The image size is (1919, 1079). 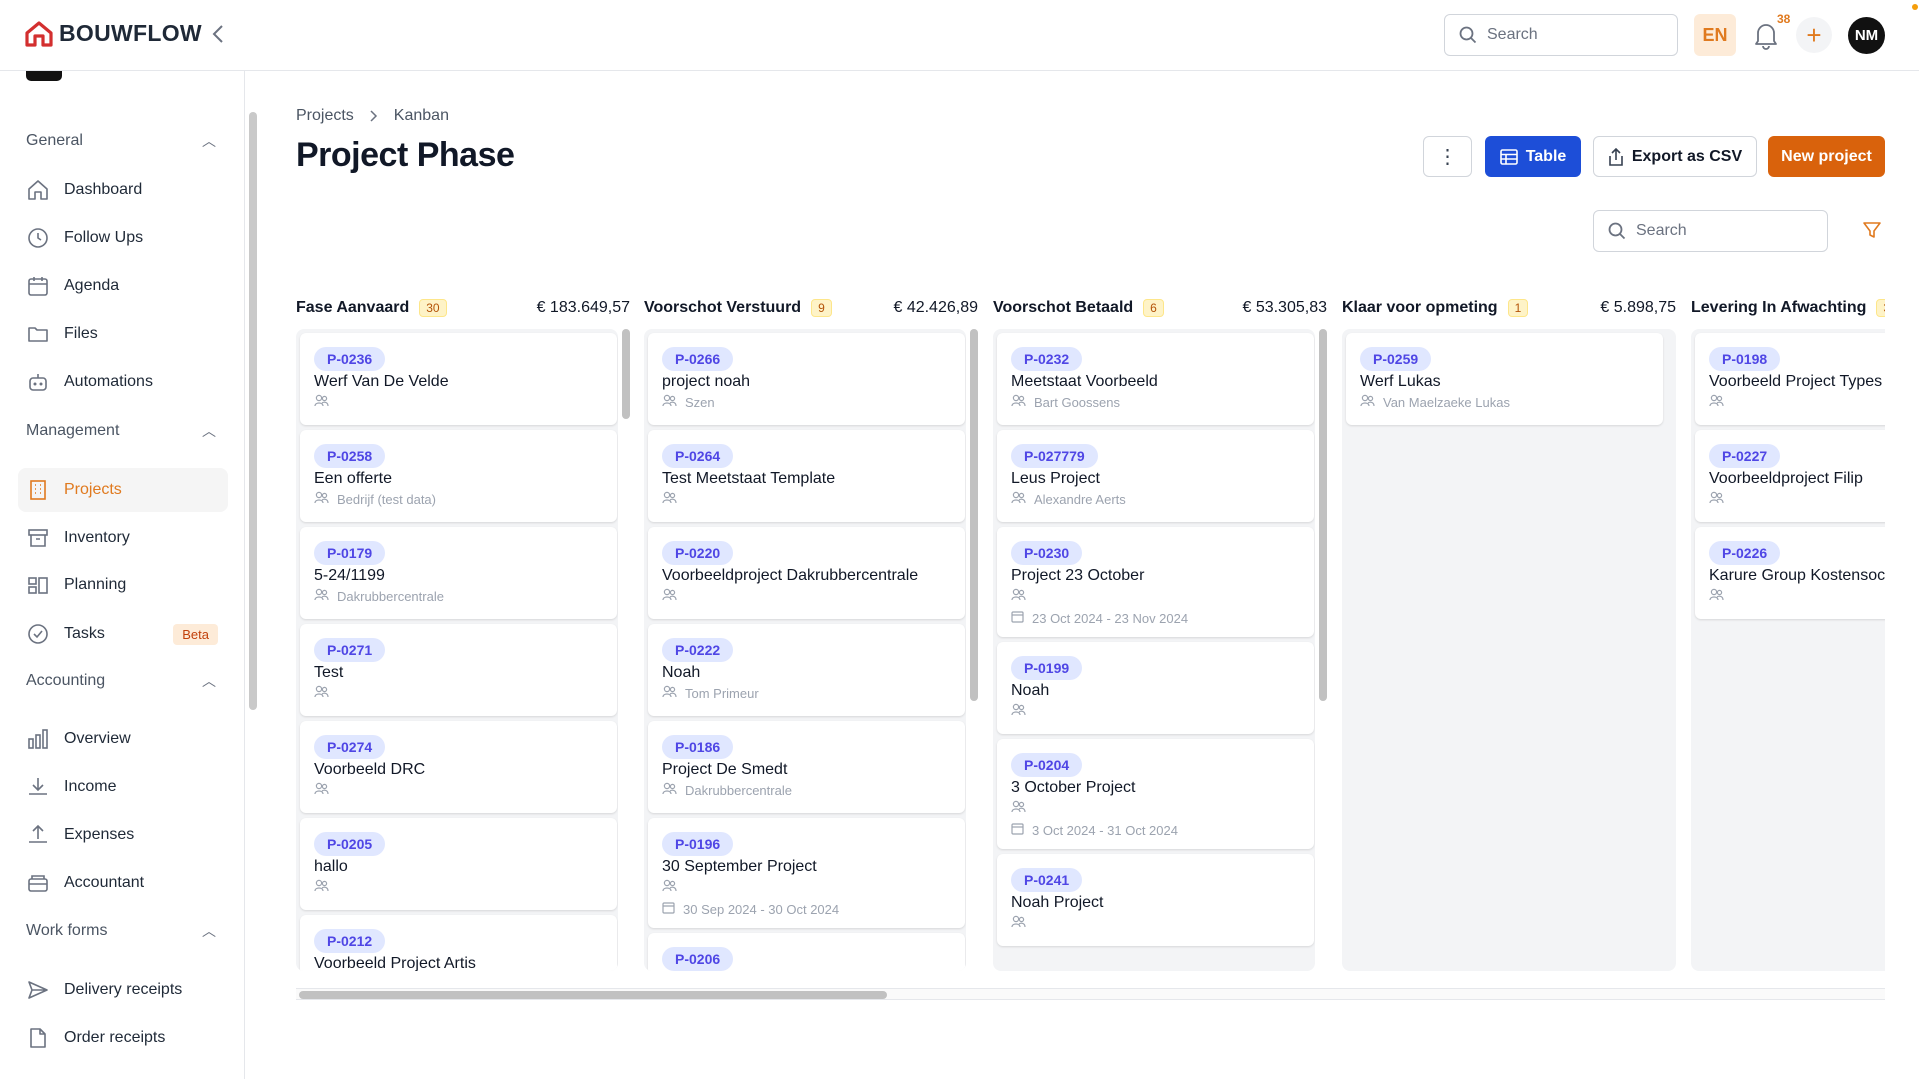 What do you see at coordinates (209, 141) in the screenshot?
I see `chevron-up-icon: ︿` at bounding box center [209, 141].